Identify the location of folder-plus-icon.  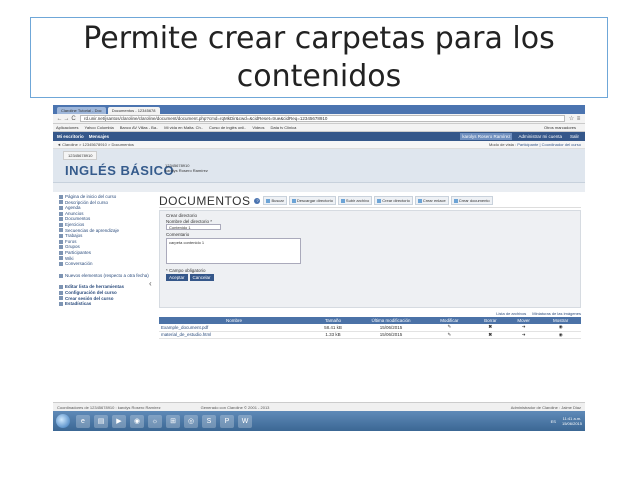
(379, 200).